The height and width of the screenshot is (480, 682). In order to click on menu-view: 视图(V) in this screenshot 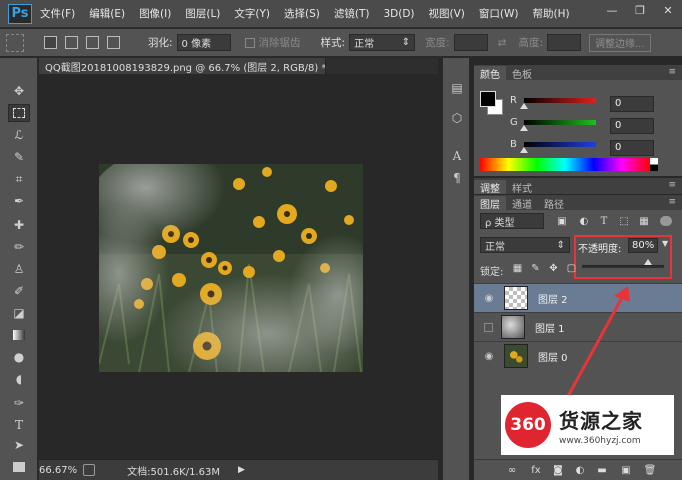, I will do `click(447, 13)`.